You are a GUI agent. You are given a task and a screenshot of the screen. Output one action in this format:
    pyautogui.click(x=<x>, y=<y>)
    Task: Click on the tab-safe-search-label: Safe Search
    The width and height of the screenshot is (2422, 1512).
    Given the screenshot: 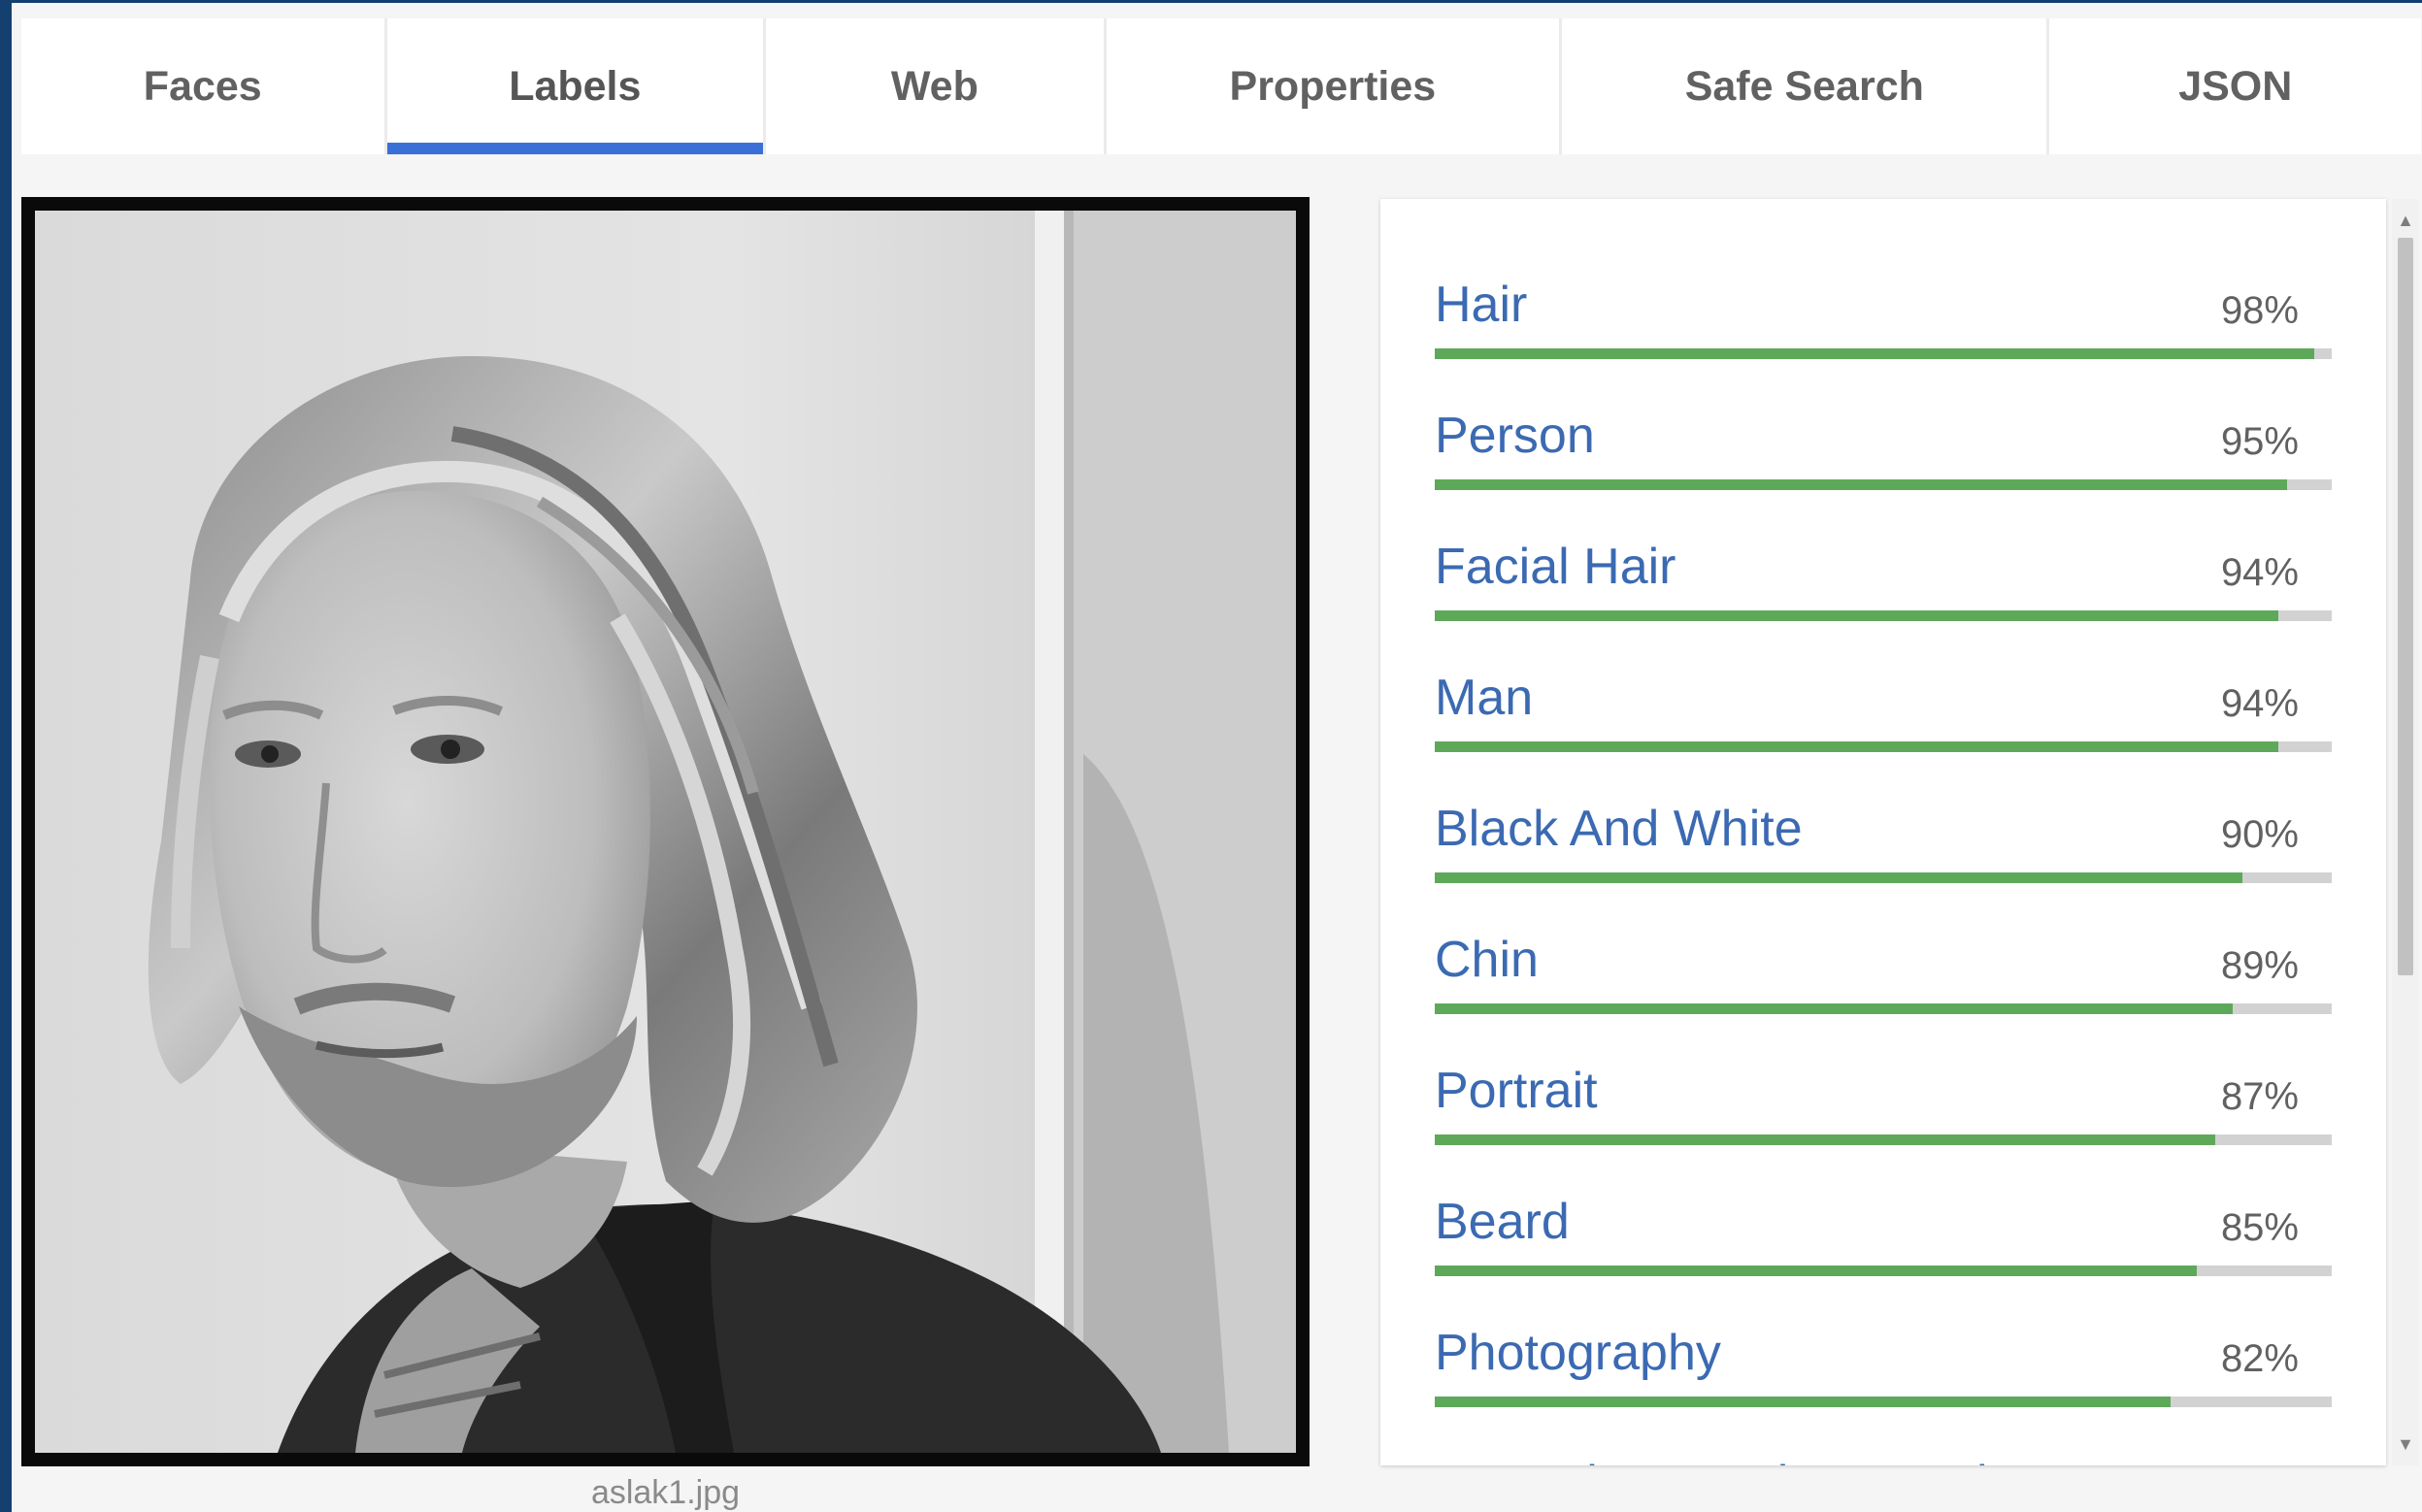 What is the action you would take?
    pyautogui.click(x=1804, y=86)
    